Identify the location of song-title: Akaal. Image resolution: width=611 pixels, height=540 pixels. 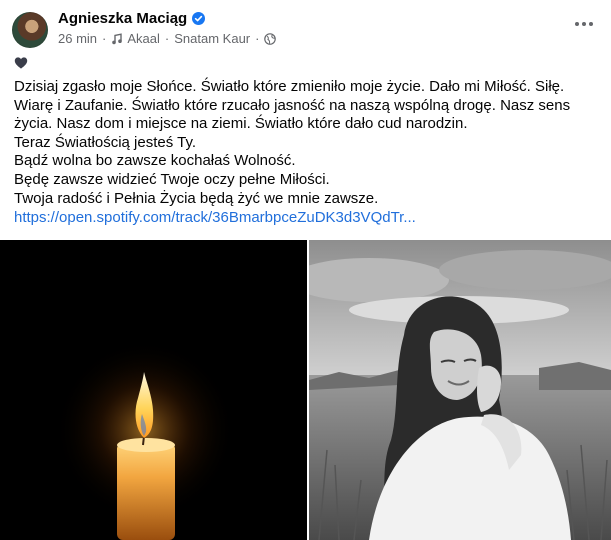
(143, 38).